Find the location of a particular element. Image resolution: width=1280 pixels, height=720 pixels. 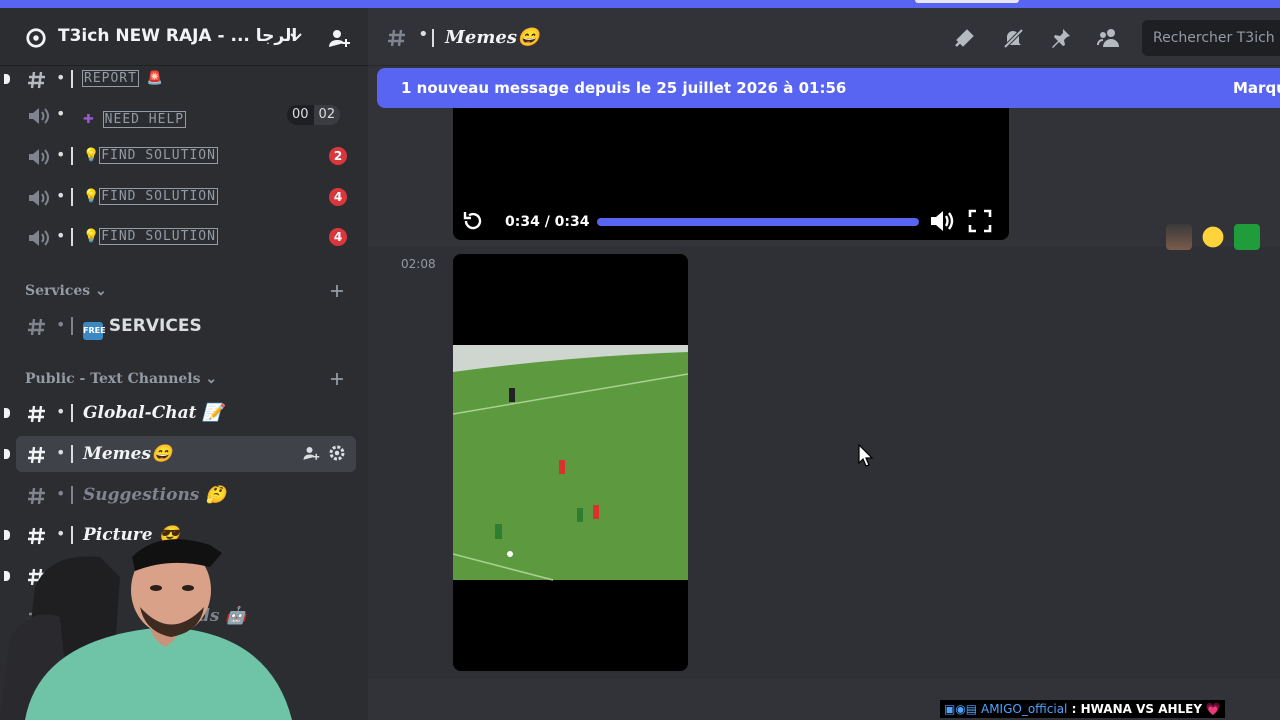

category-services: Services ⌄ is located at coordinates (66, 291).